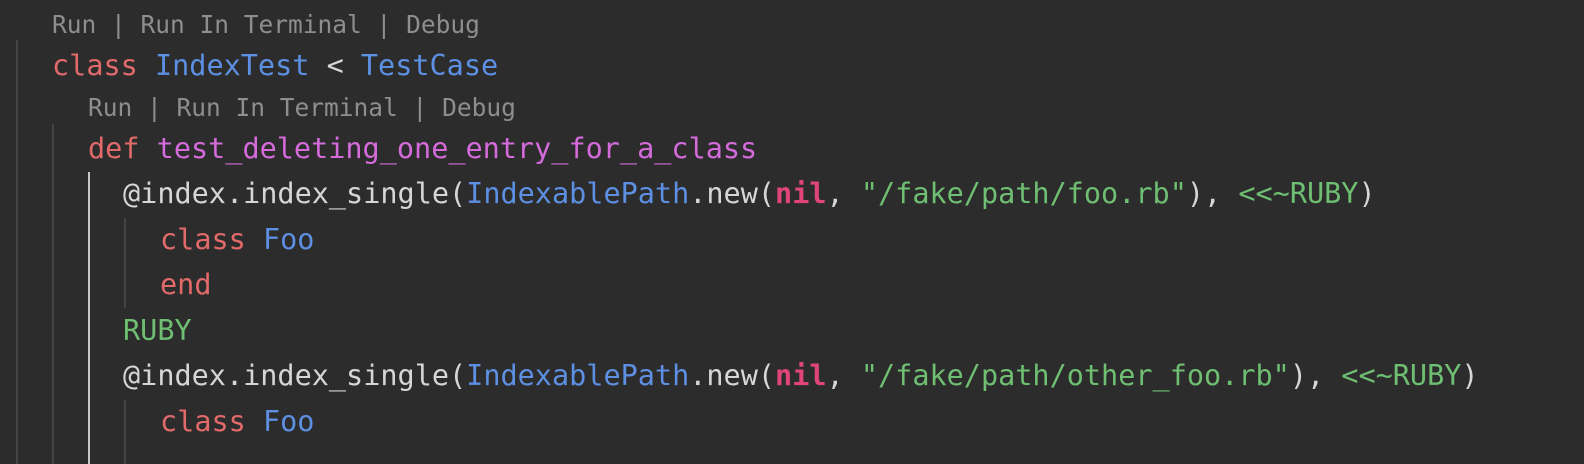 The width and height of the screenshot is (1584, 464). Describe the element at coordinates (232, 65) in the screenshot. I see `class-name: IndexTest` at that location.